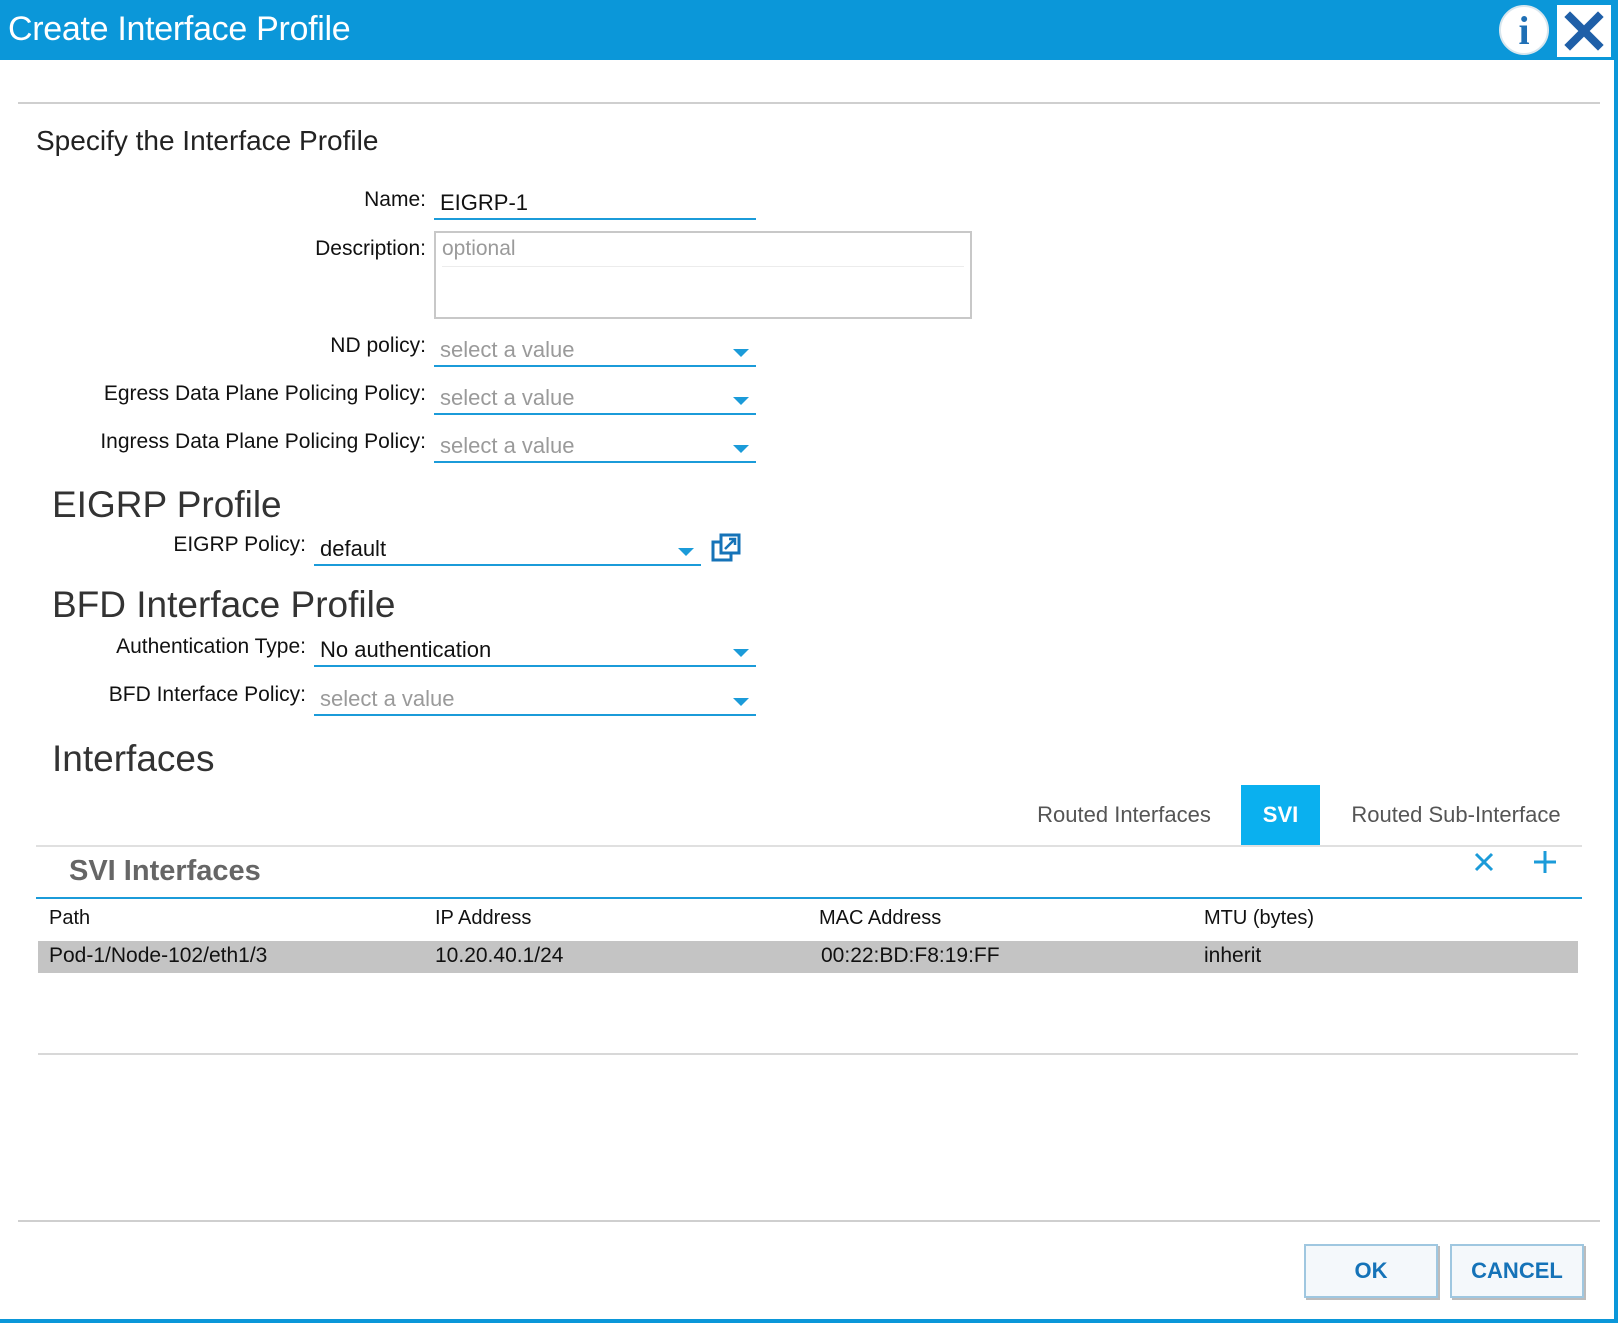 The image size is (1618, 1323). I want to click on tab-routed-interfaces: Routed Interfaces, so click(1124, 815).